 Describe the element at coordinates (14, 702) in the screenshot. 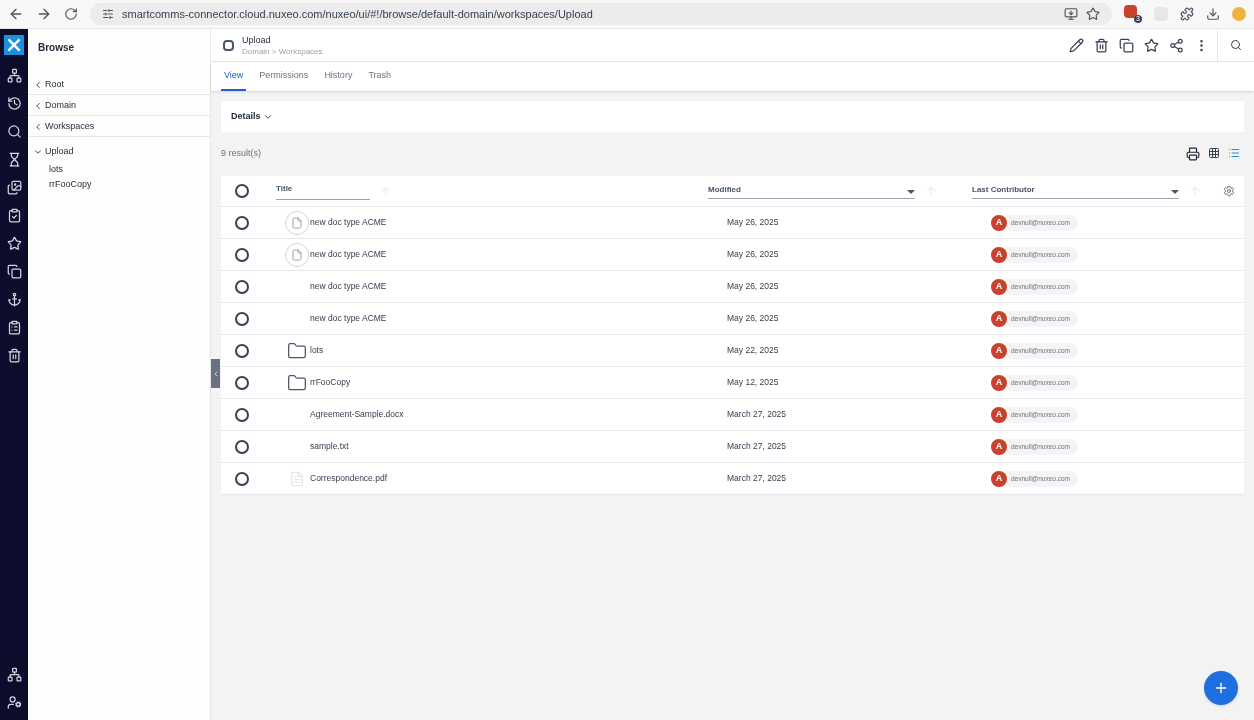

I see `user-settings-icon` at that location.